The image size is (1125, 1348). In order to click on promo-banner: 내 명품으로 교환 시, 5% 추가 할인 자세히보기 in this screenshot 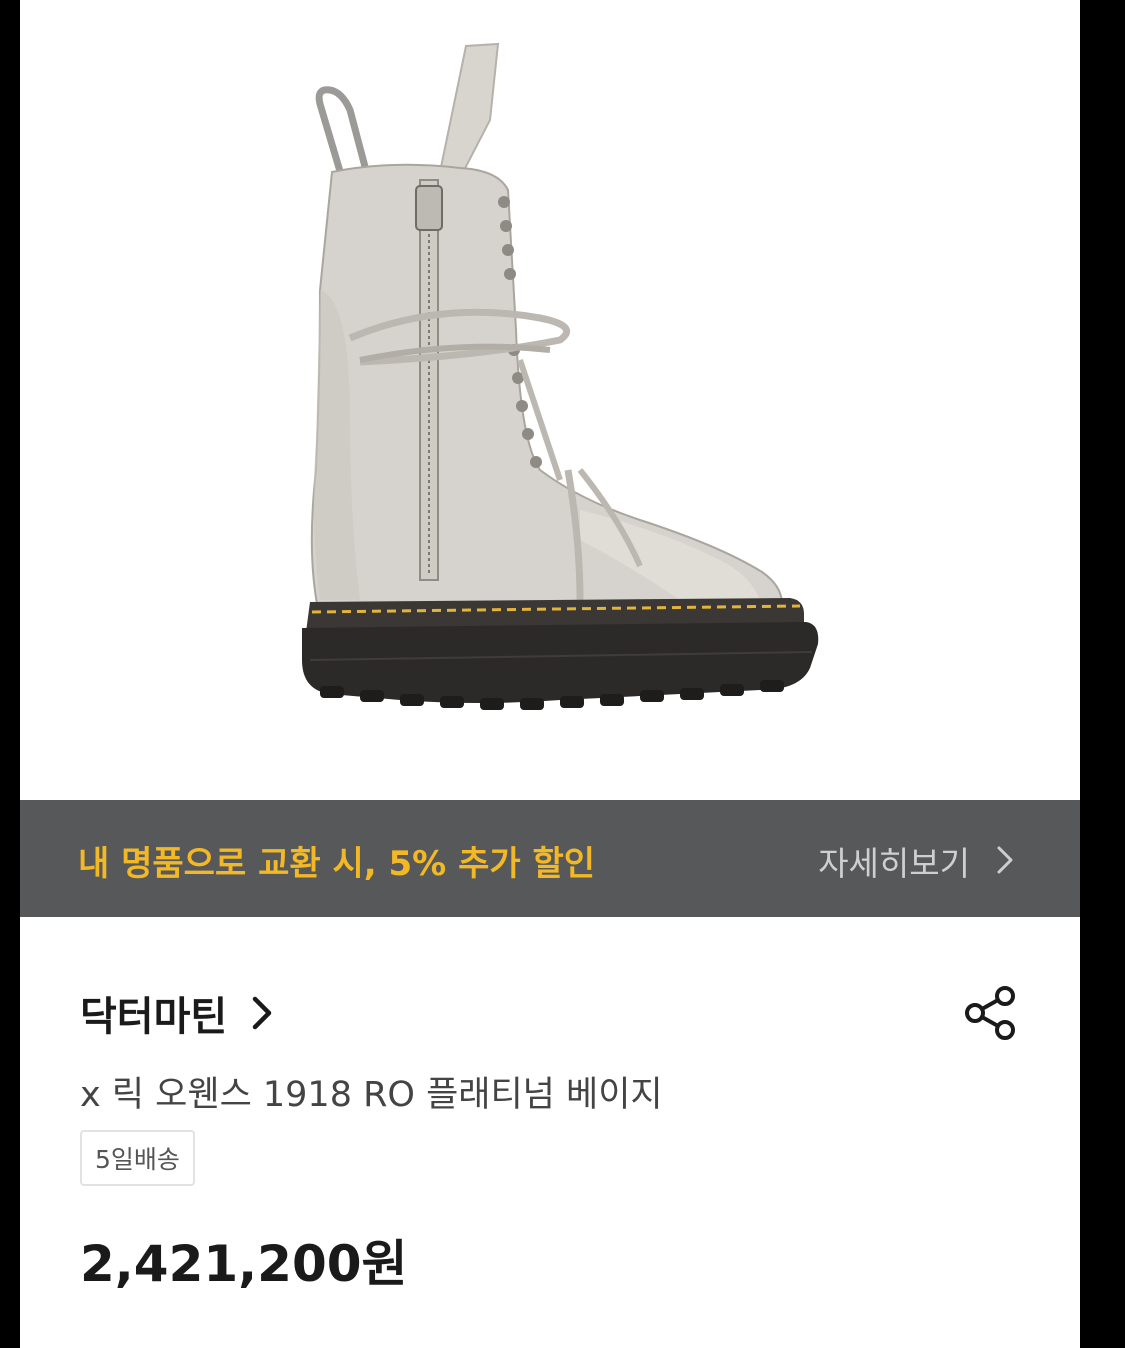, I will do `click(550, 858)`.